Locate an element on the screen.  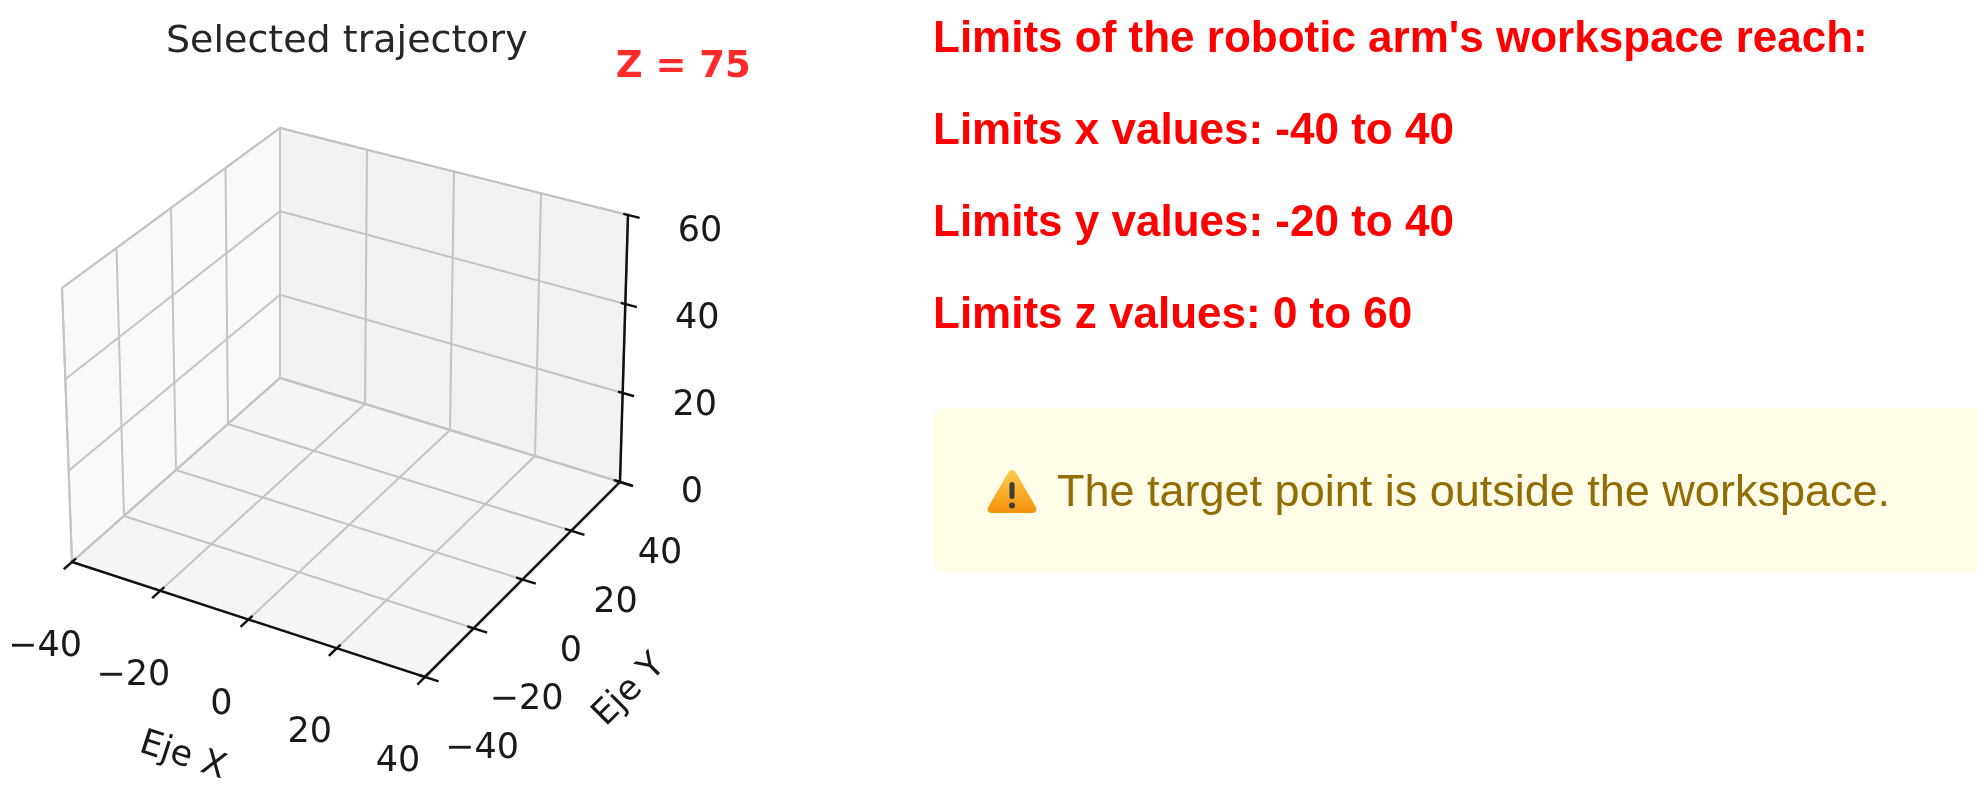
warning-message: The target point is outside the workspace. is located at coordinates (1473, 490).